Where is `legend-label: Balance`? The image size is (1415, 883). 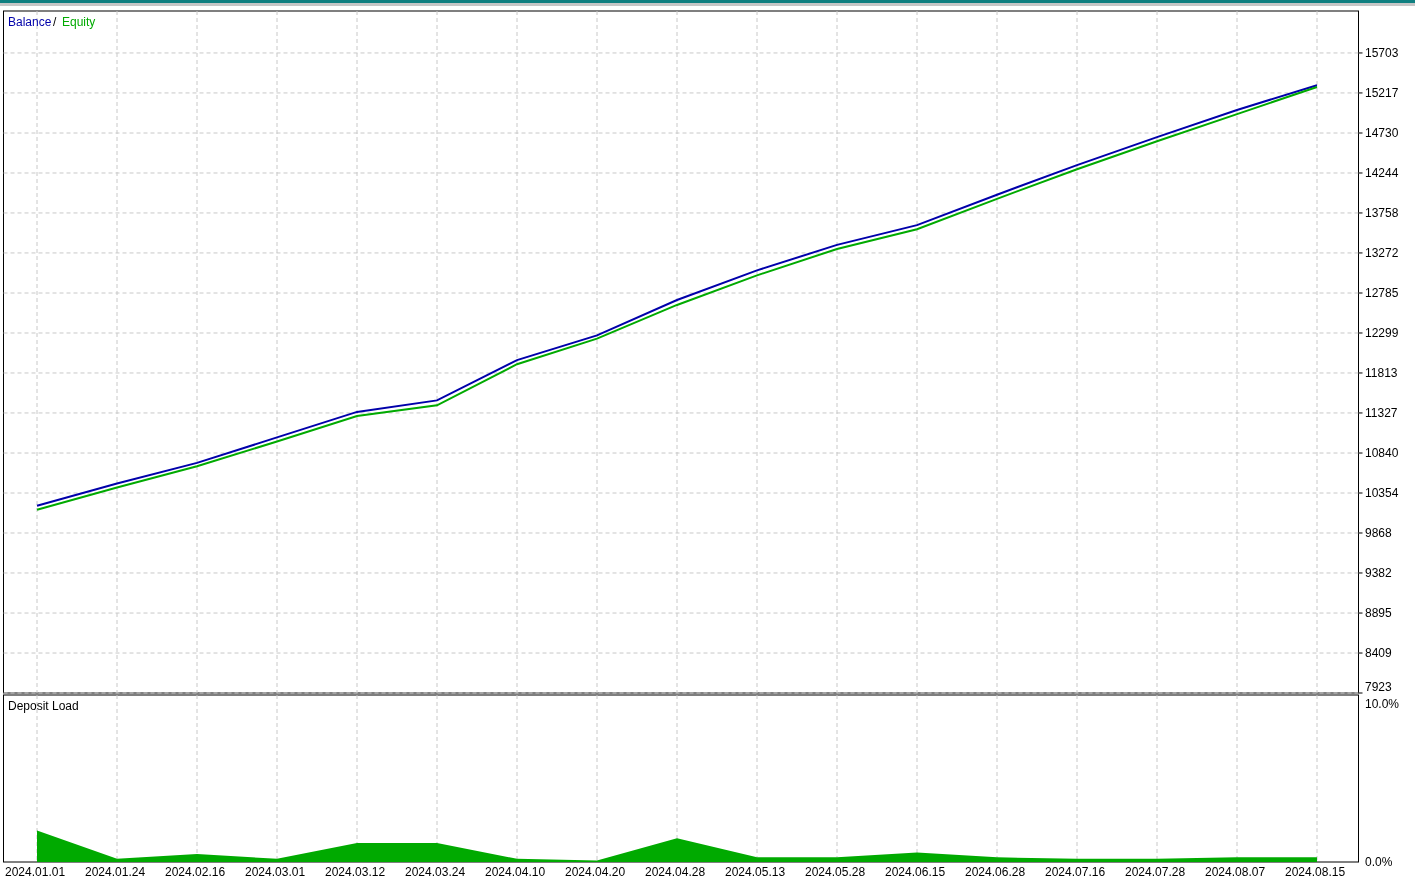 legend-label: Balance is located at coordinates (30, 22).